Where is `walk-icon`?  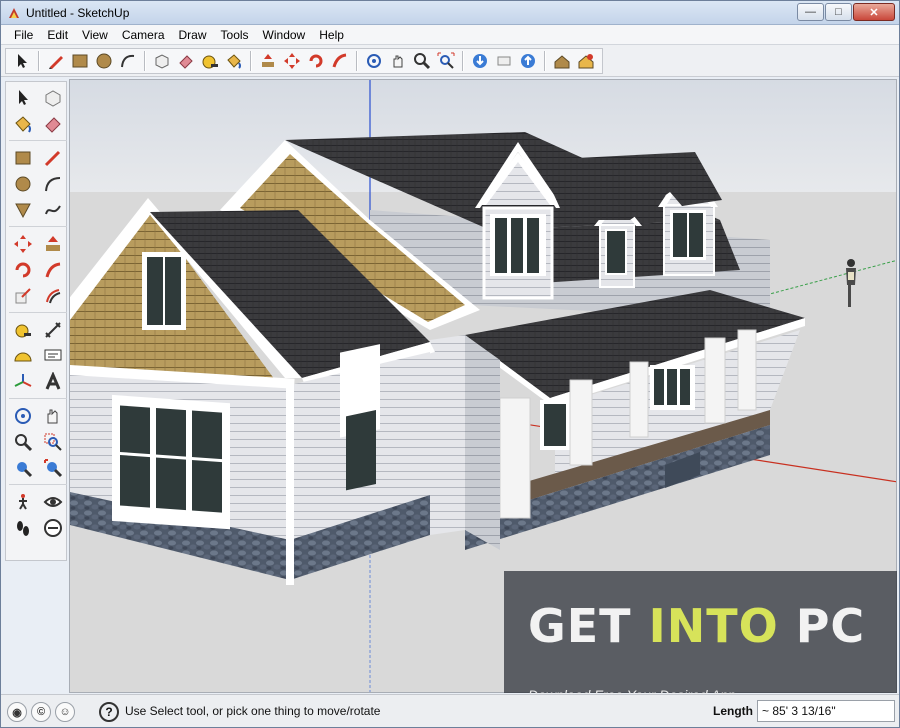 walk-icon is located at coordinates (23, 502).